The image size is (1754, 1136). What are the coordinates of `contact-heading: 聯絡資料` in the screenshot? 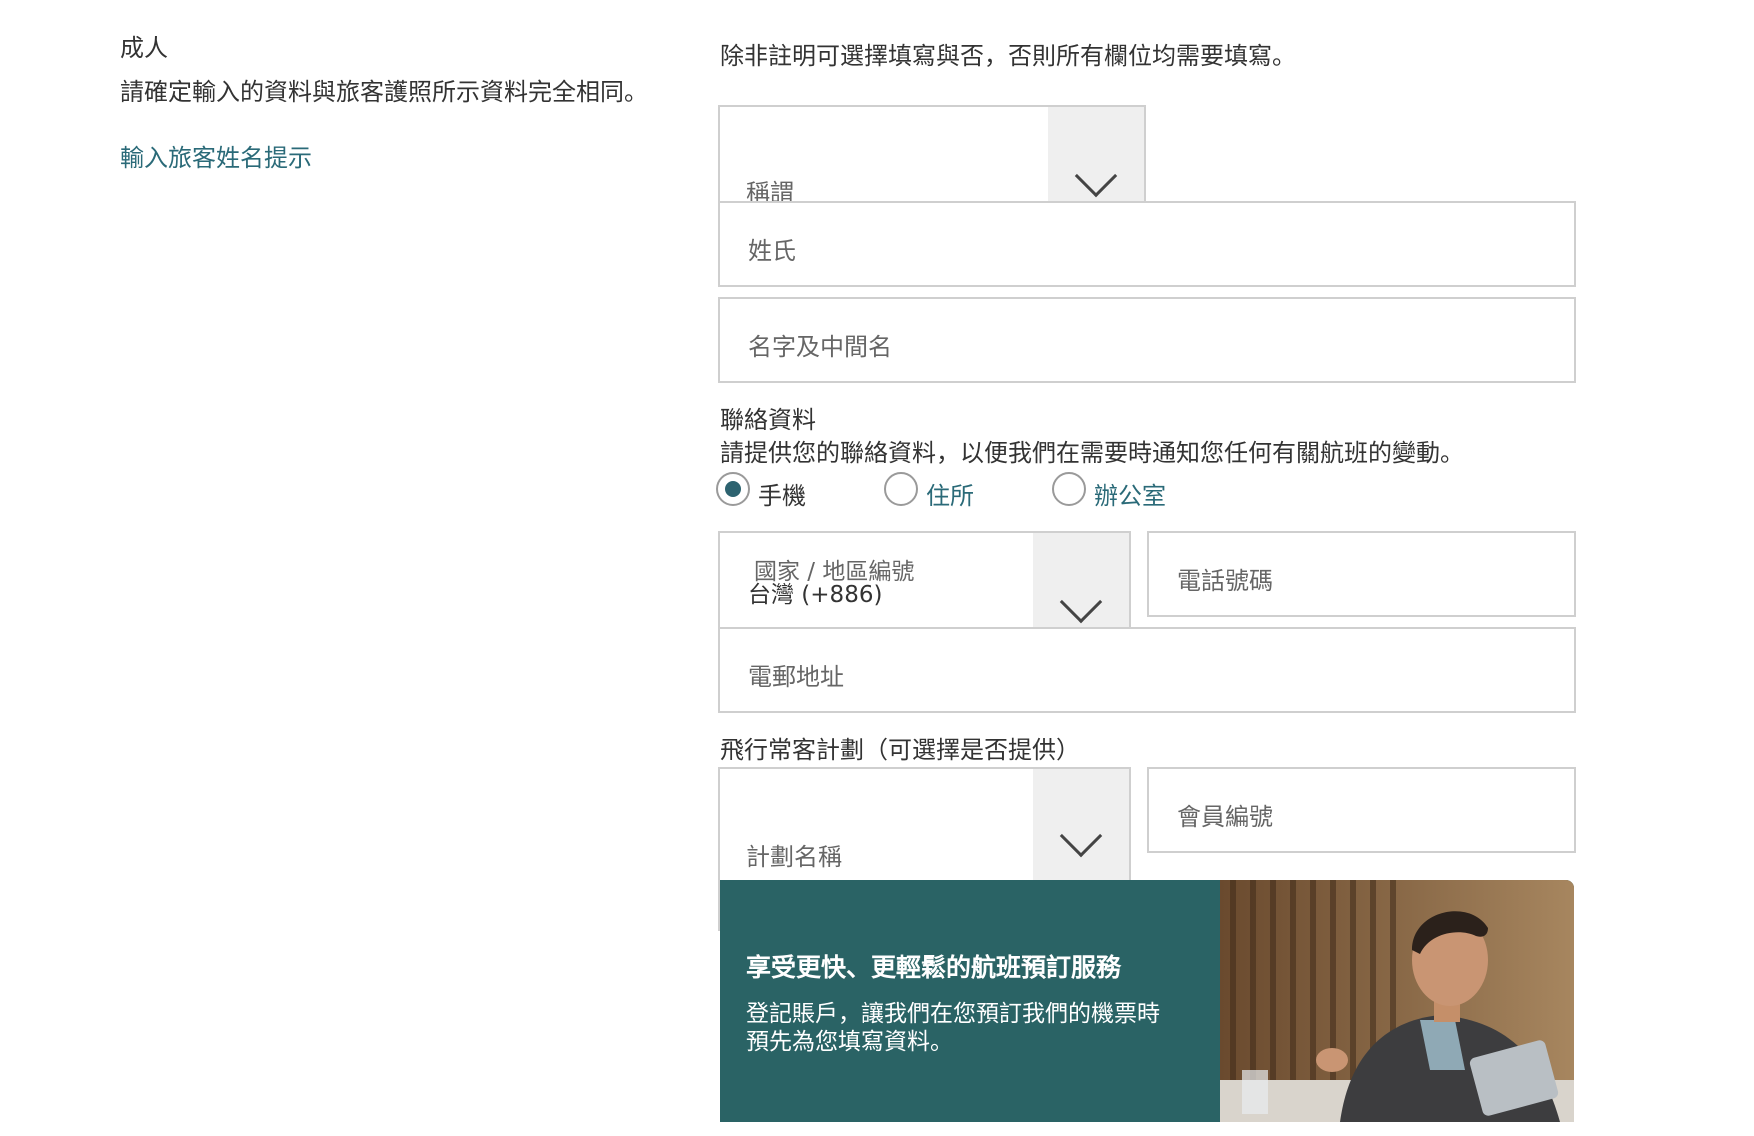 It's located at (768, 420).